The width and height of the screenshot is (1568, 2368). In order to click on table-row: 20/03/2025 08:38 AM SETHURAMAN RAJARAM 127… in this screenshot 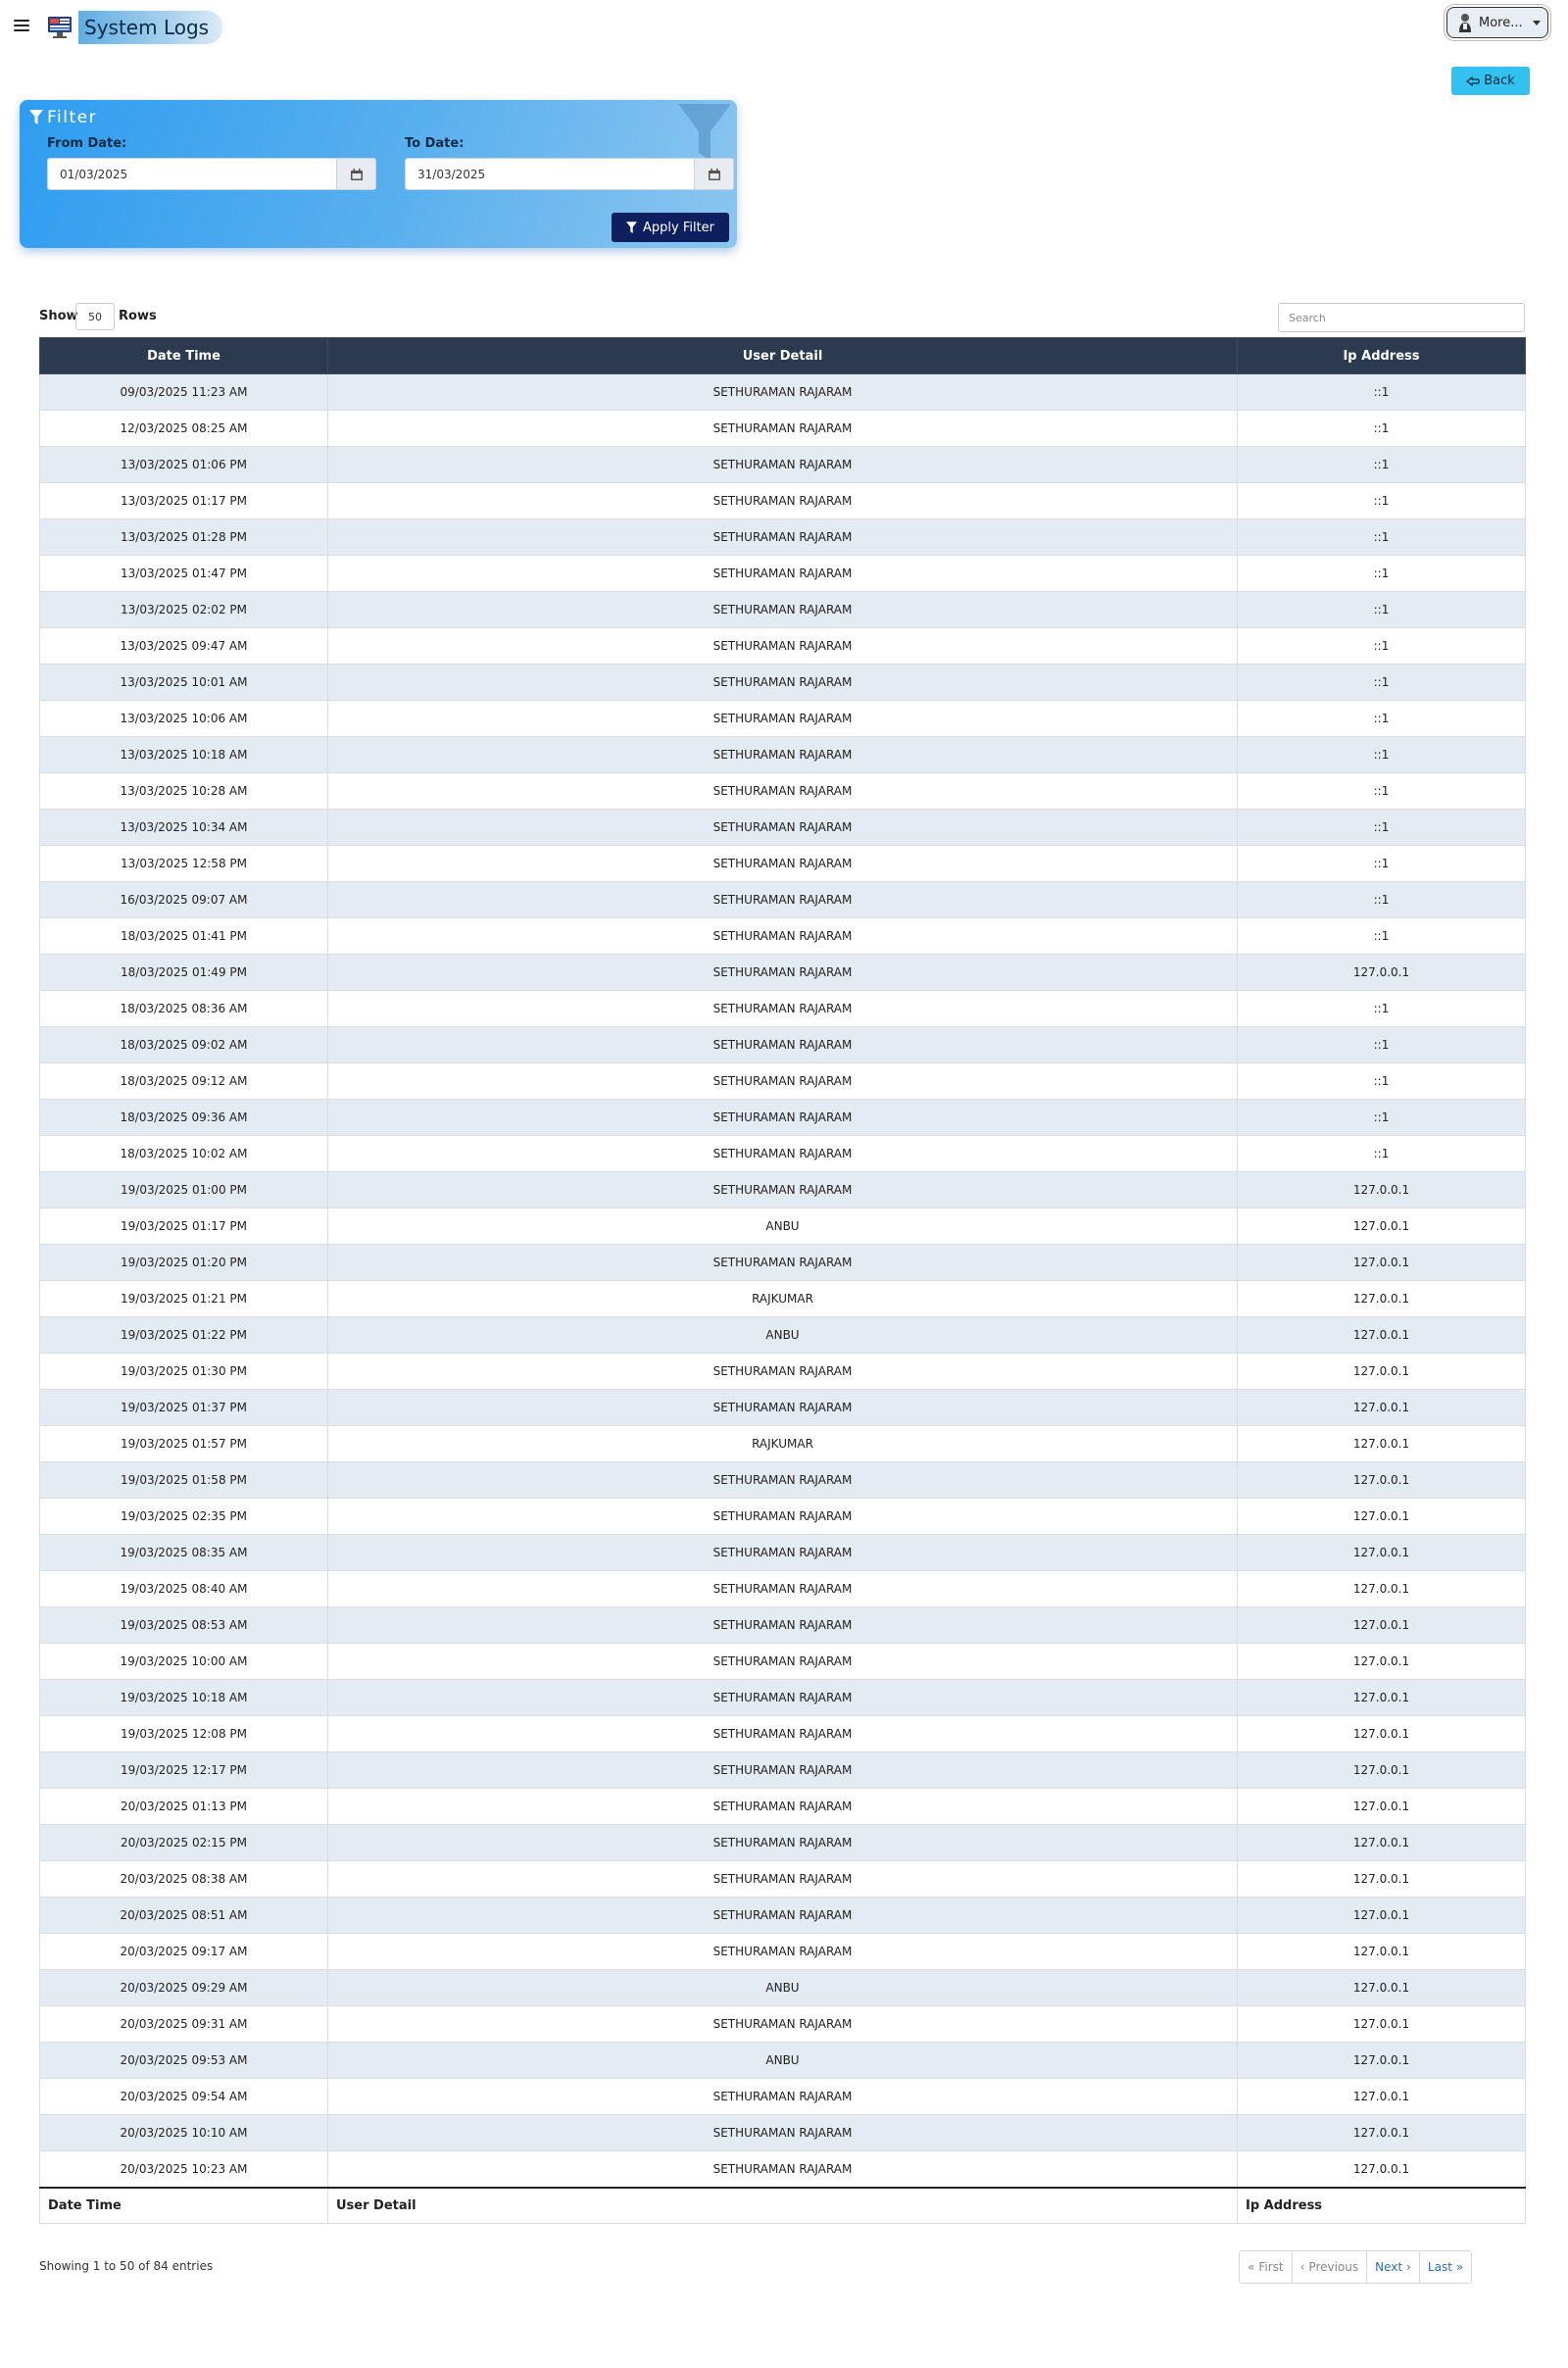, I will do `click(782, 1879)`.